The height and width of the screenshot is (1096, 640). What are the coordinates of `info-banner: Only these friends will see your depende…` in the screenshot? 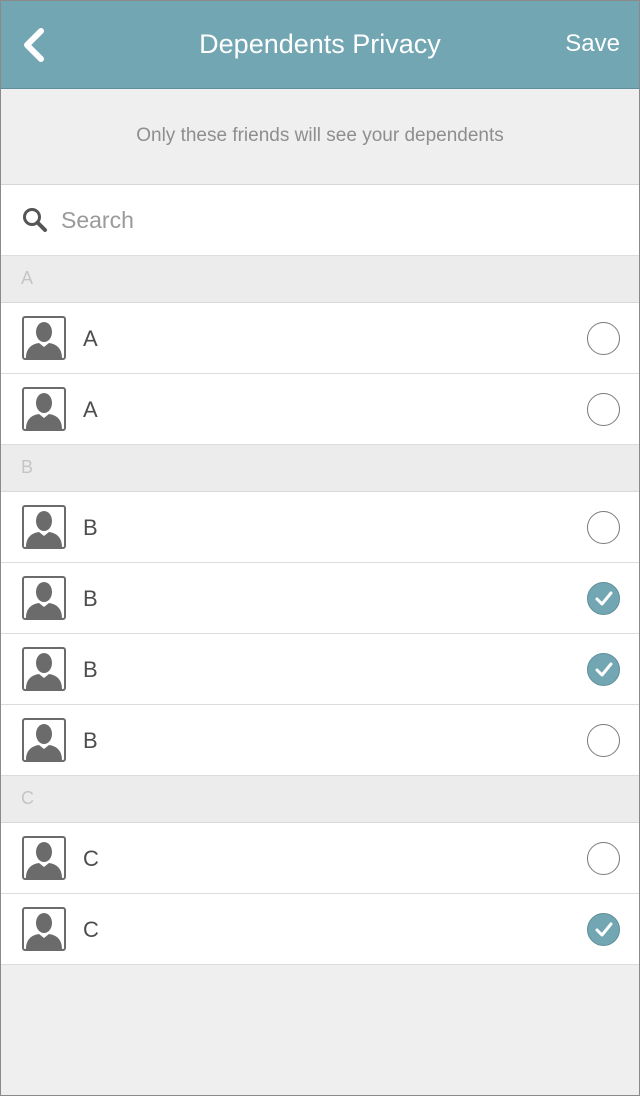 It's located at (320, 137).